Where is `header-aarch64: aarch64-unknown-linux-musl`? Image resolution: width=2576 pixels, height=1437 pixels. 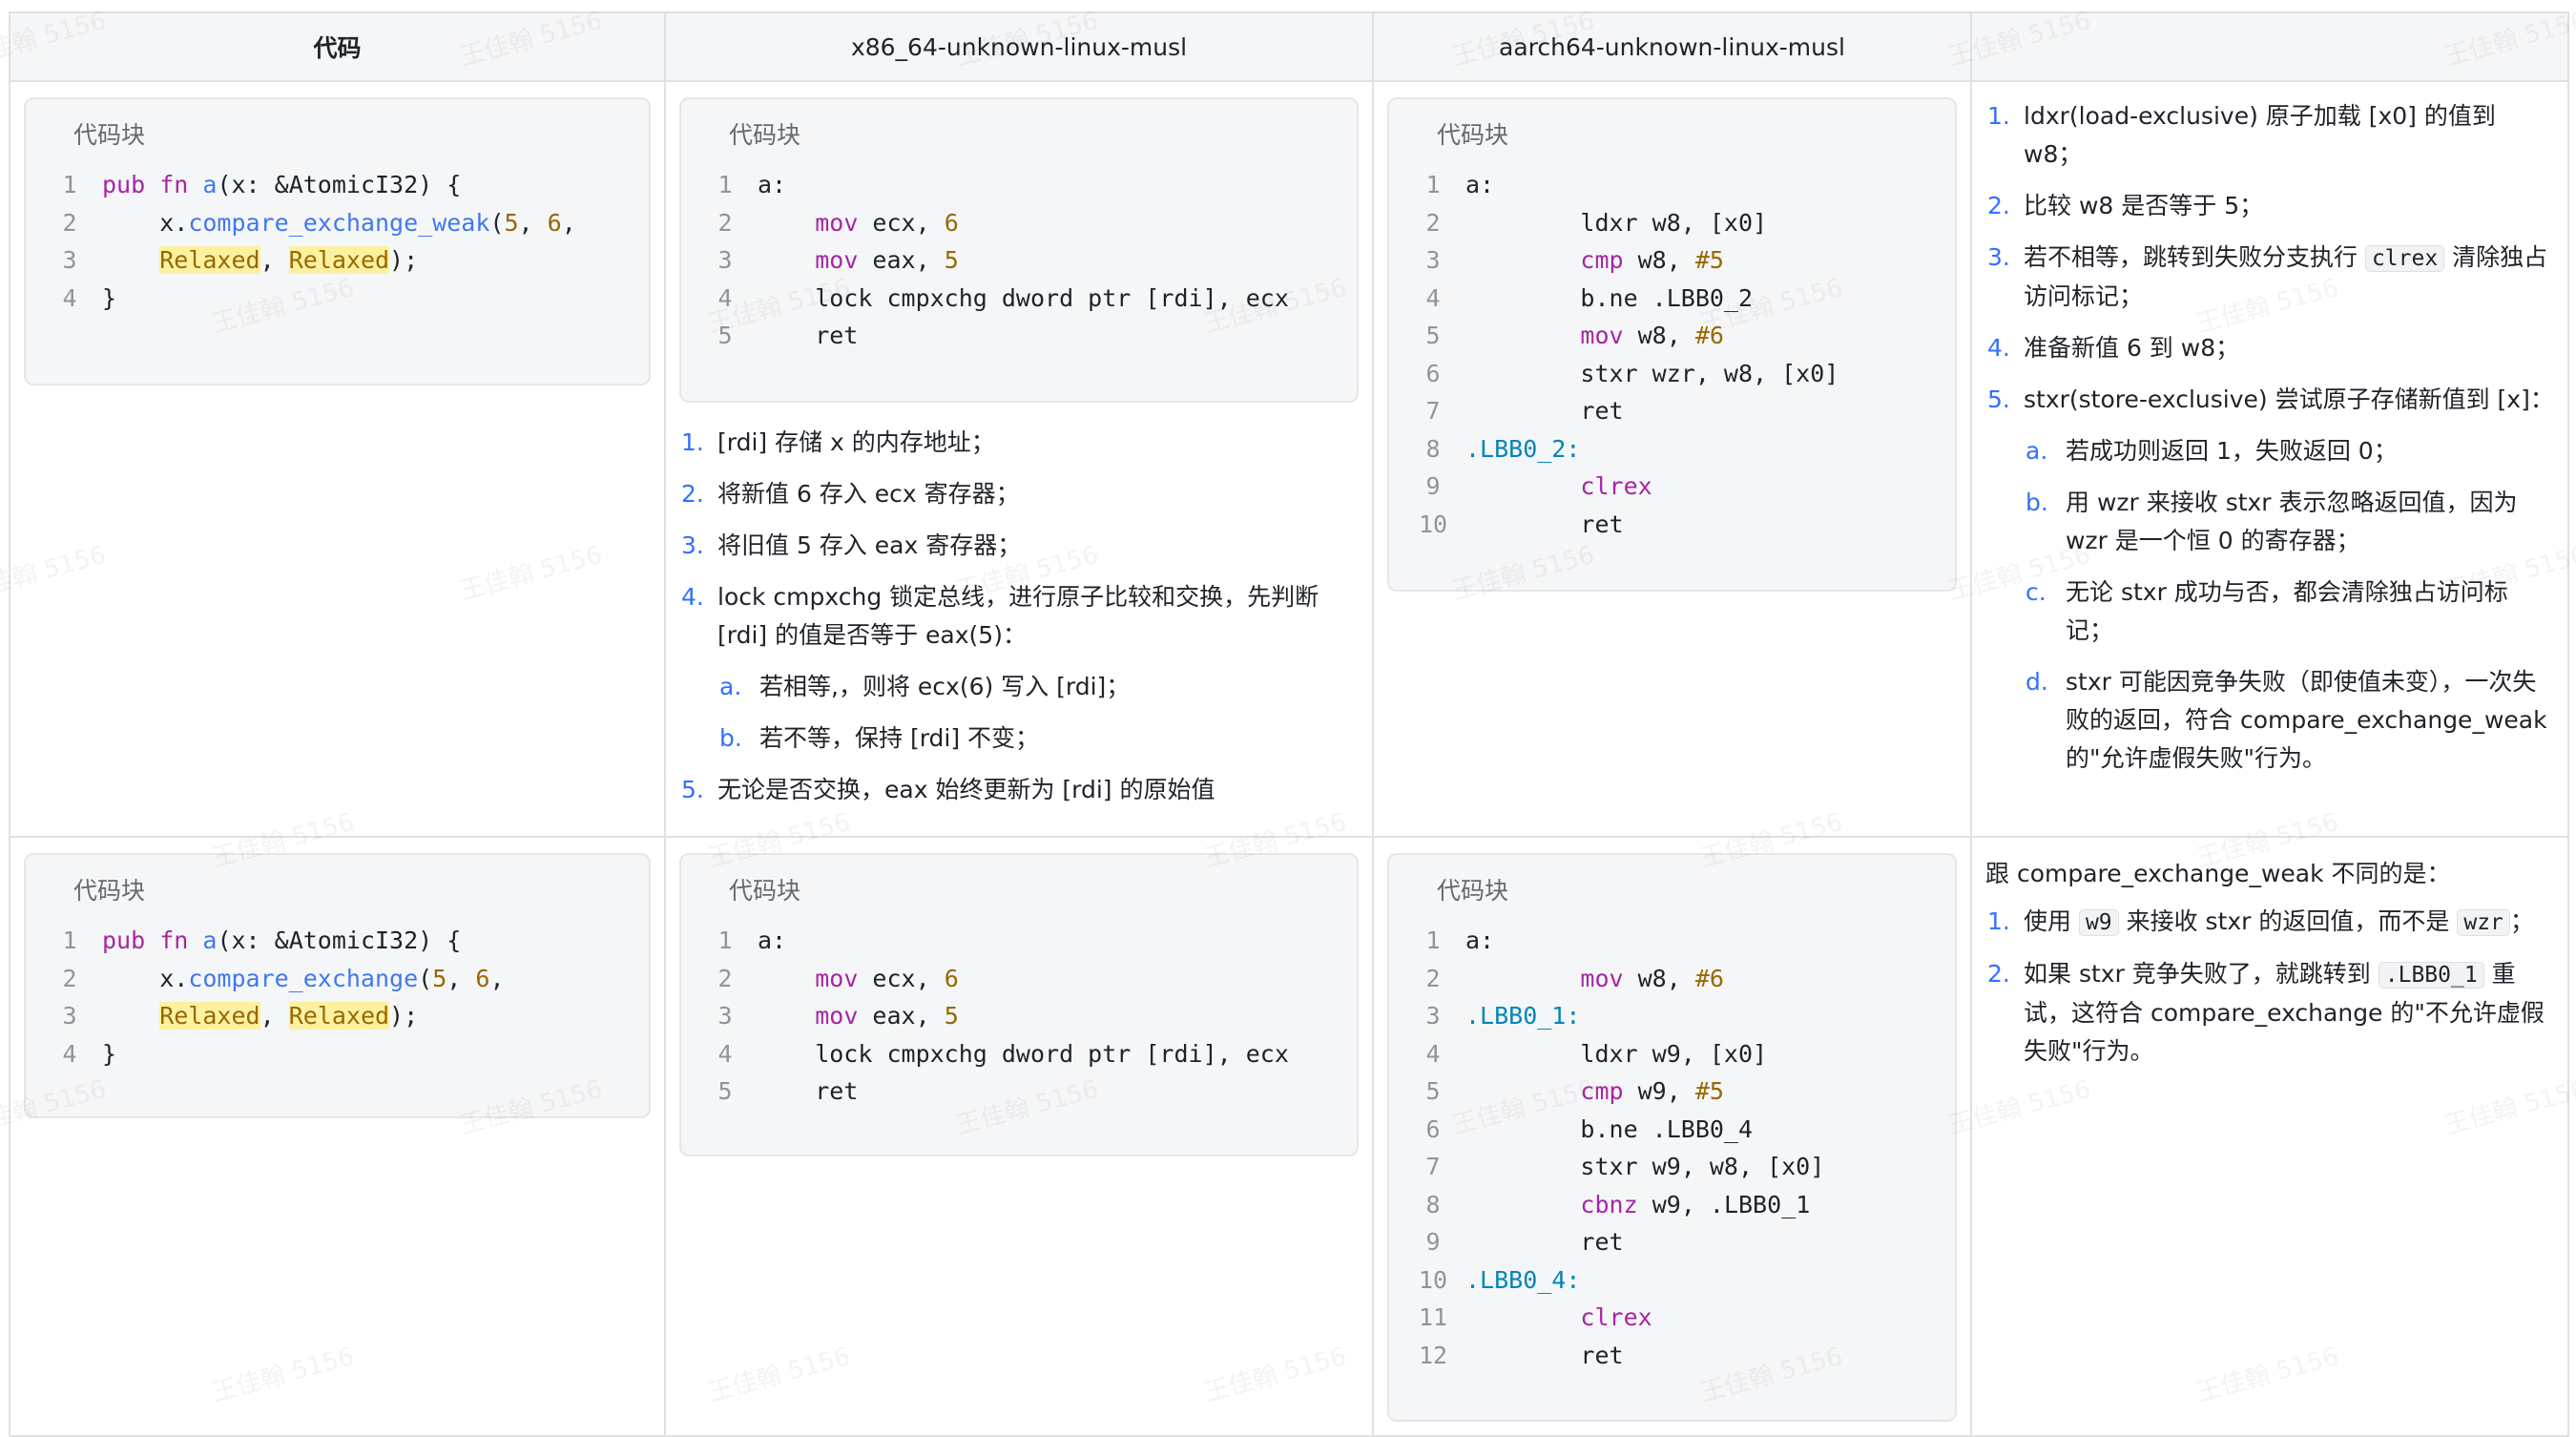
header-aarch64: aarch64-unknown-linux-musl is located at coordinates (1672, 47).